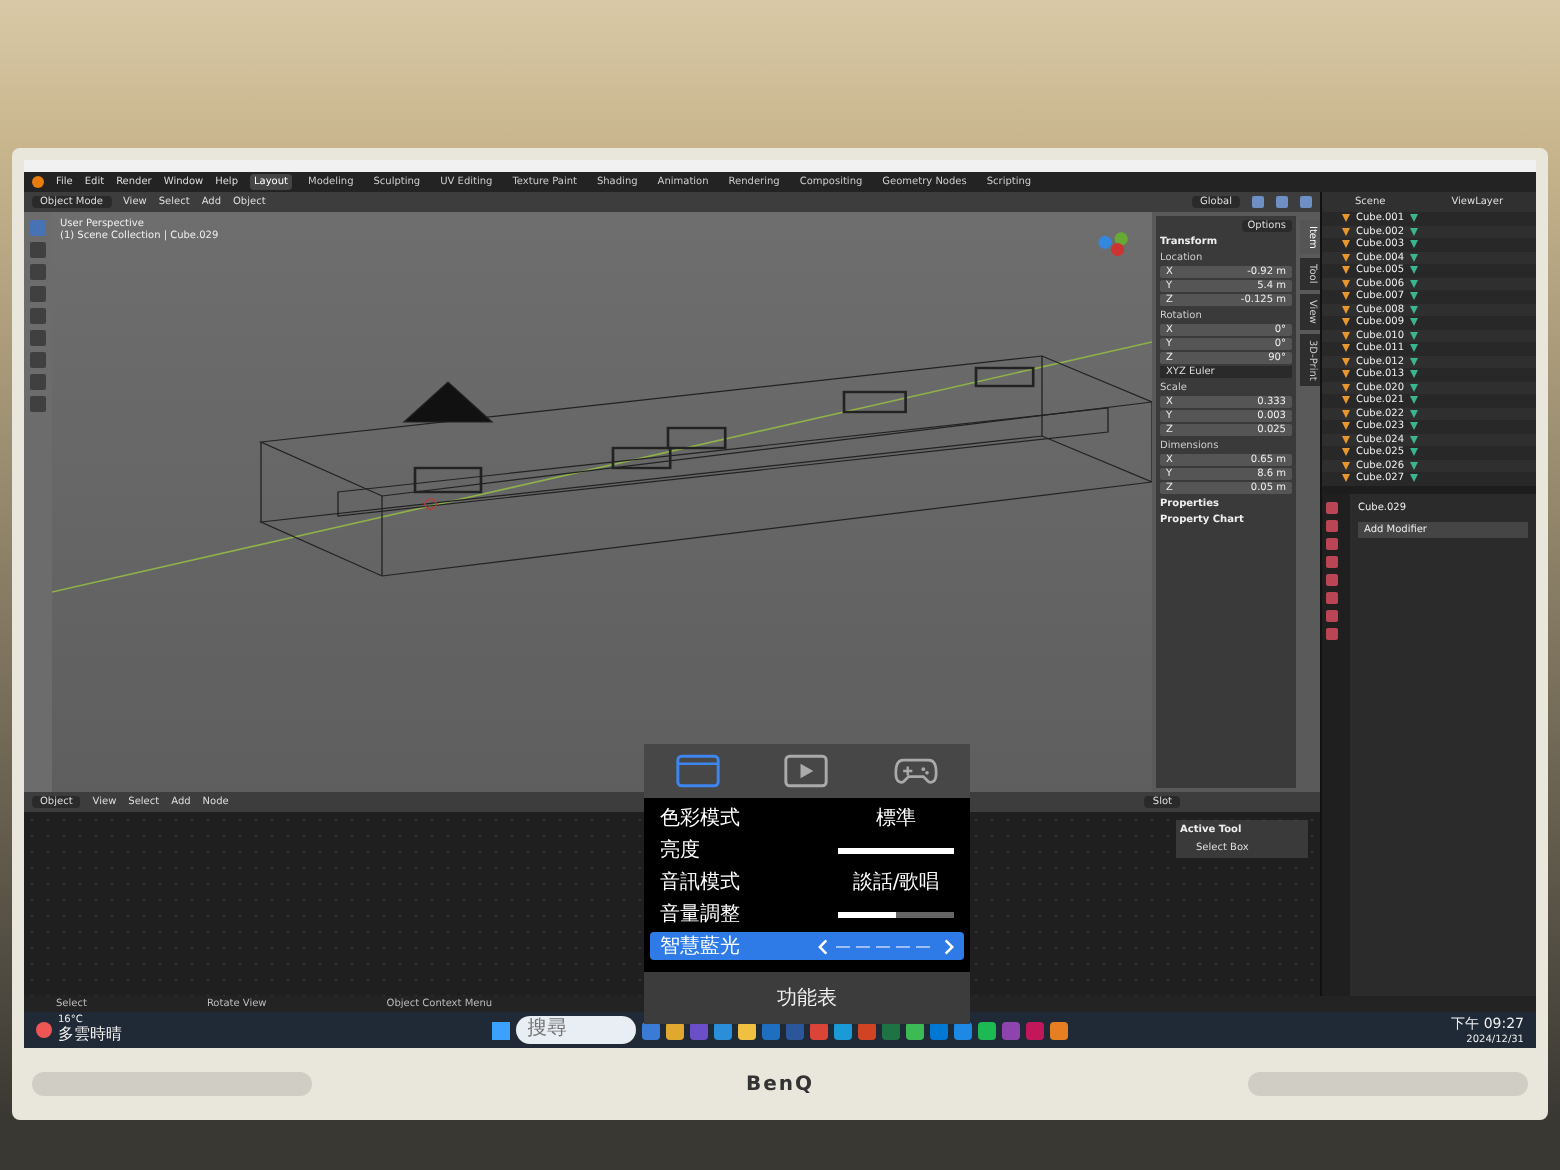  I want to click on brand-logo: BenQ, so click(780, 1084).